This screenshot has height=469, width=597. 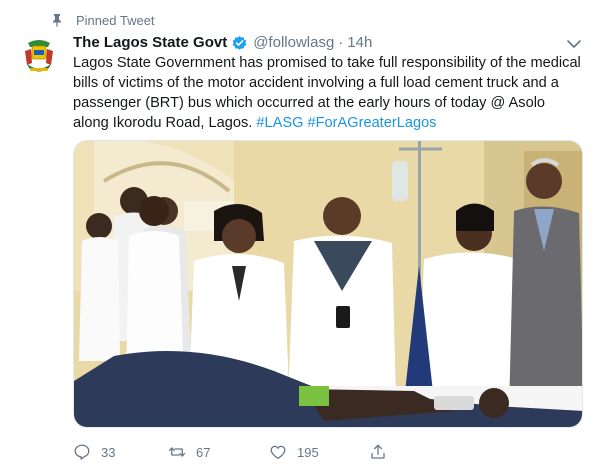 What do you see at coordinates (378, 451) in the screenshot?
I see `share-icon` at bounding box center [378, 451].